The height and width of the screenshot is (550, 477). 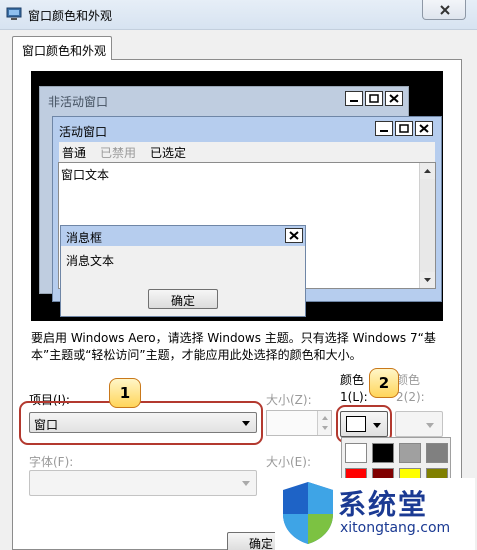 I want to click on close-button, so click(x=444, y=10).